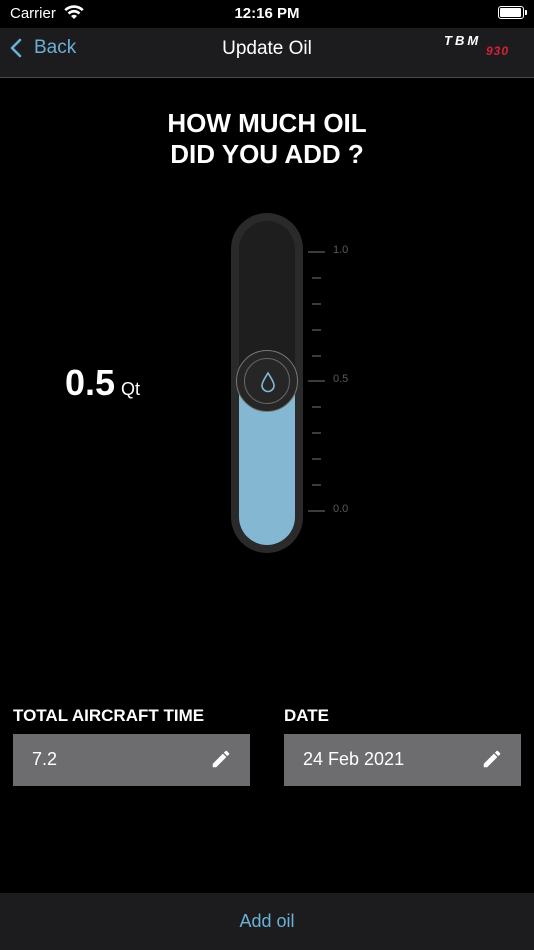 The height and width of the screenshot is (950, 534). I want to click on oil-amount-readout: 0.5 Qt, so click(102, 383).